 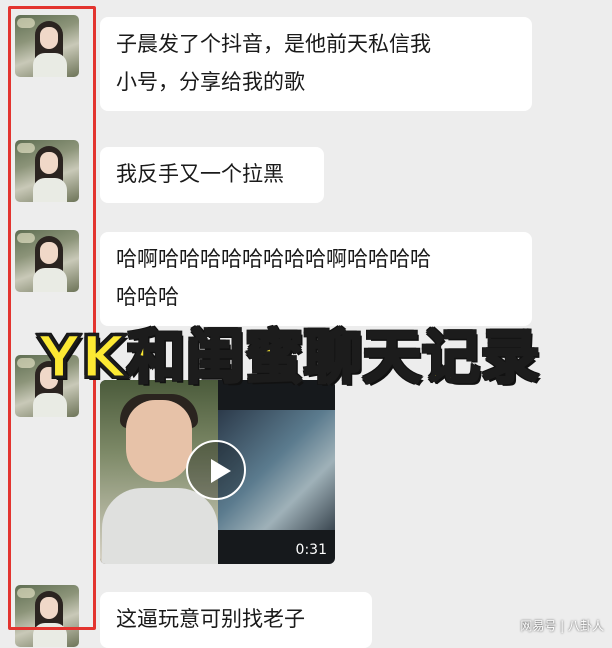 What do you see at coordinates (289, 357) in the screenshot?
I see `overlay-caption: YK和闺蜜聊天记录` at bounding box center [289, 357].